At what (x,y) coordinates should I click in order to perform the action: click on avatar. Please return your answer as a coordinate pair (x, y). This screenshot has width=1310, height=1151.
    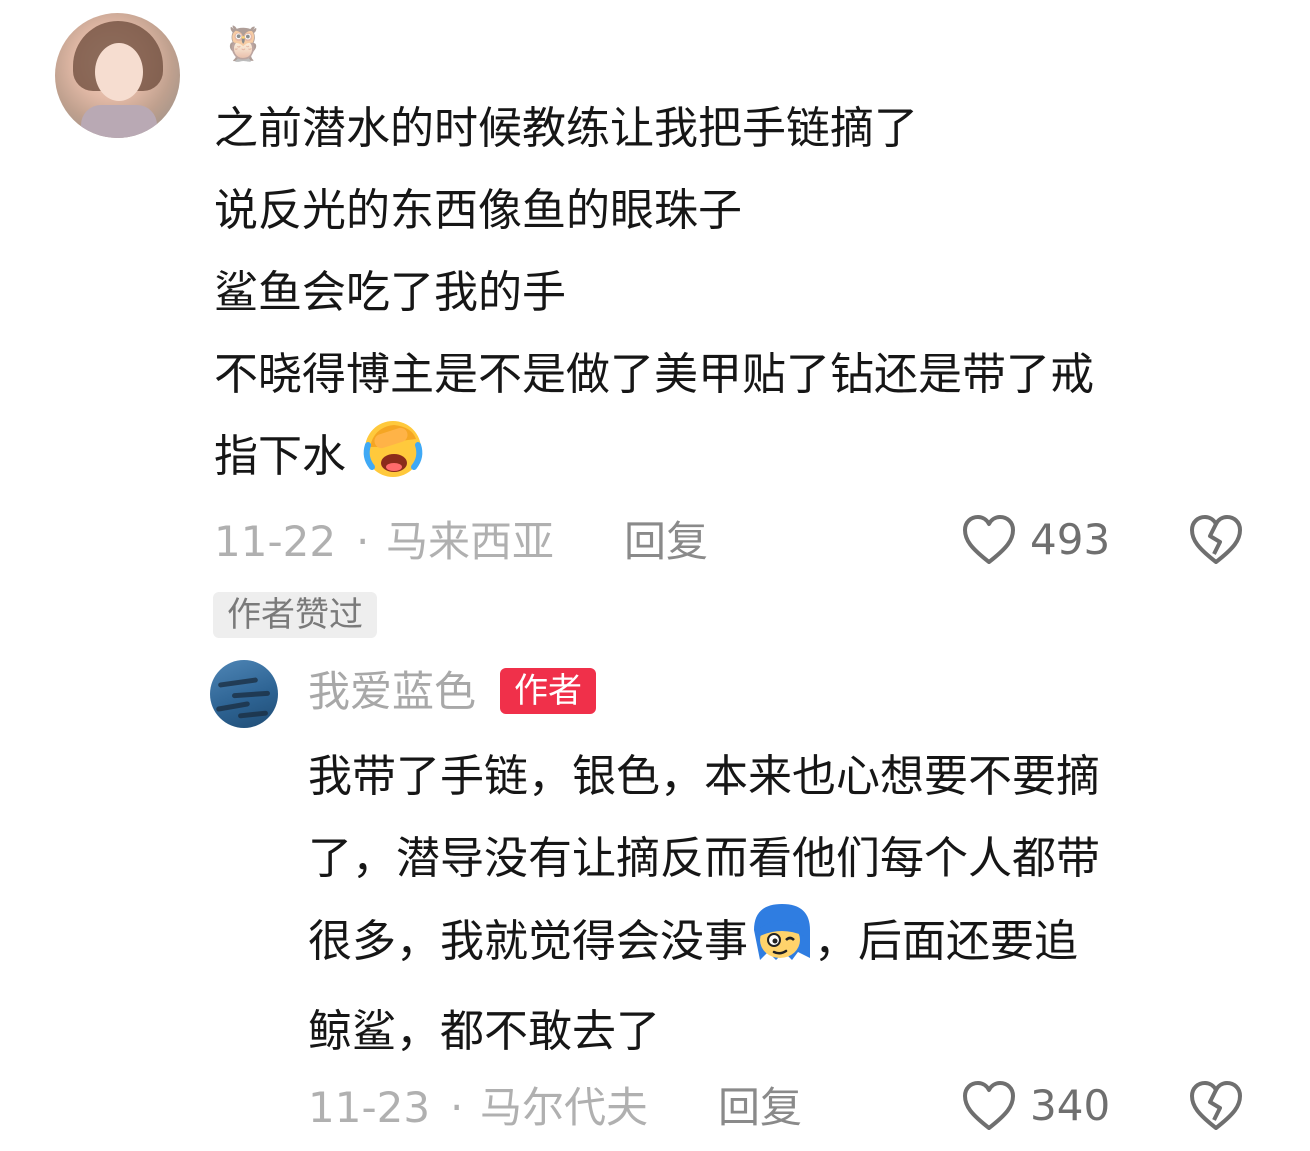
    Looking at the image, I should click on (117, 75).